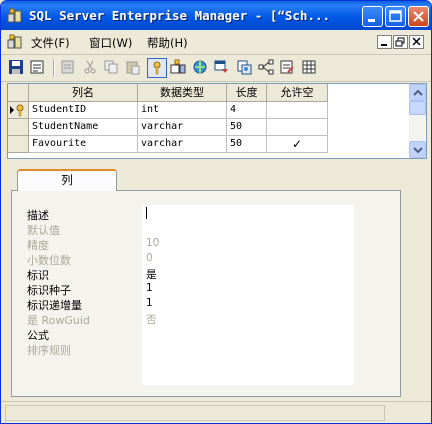 The image size is (432, 424). I want to click on manage-triggers-icon, so click(245, 68).